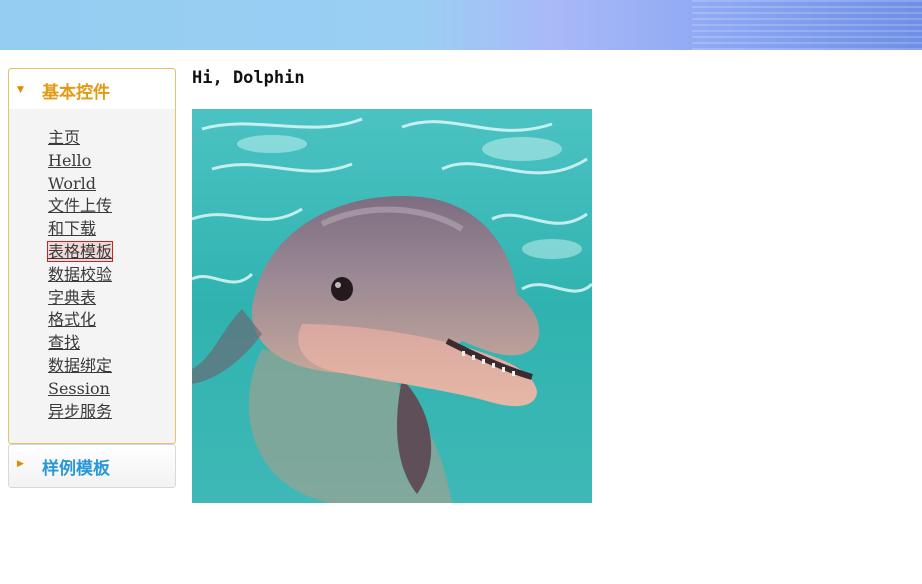 The image size is (922, 584). Describe the element at coordinates (64, 342) in the screenshot. I see `nav-link-search: 查找` at that location.